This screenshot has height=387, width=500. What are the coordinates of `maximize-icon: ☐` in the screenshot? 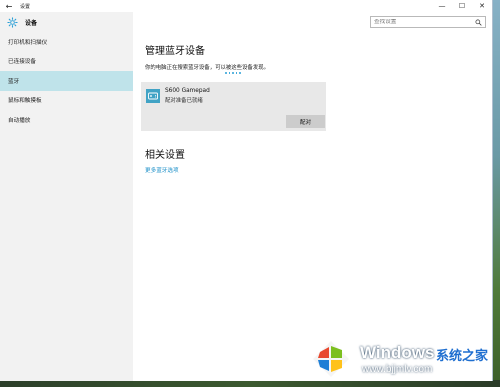 It's located at (462, 6).